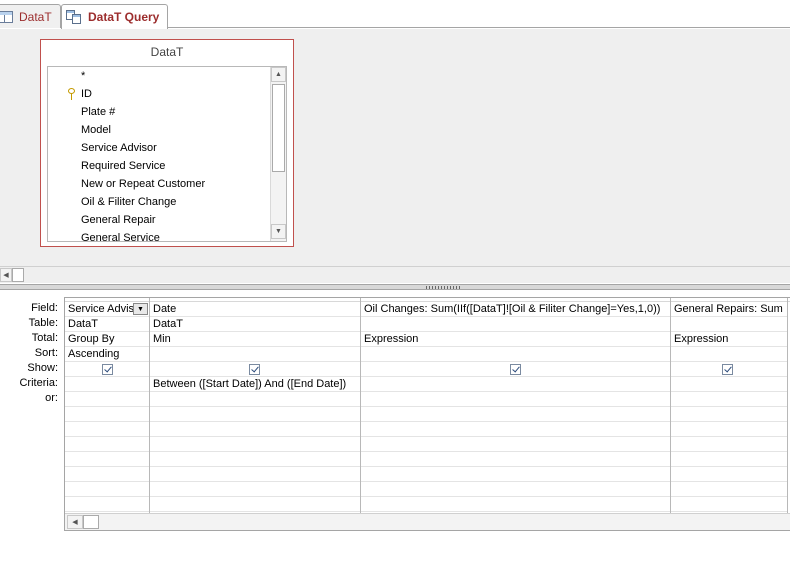 This screenshot has width=790, height=570. Describe the element at coordinates (167, 76) in the screenshot. I see `field-item-all: *` at that location.